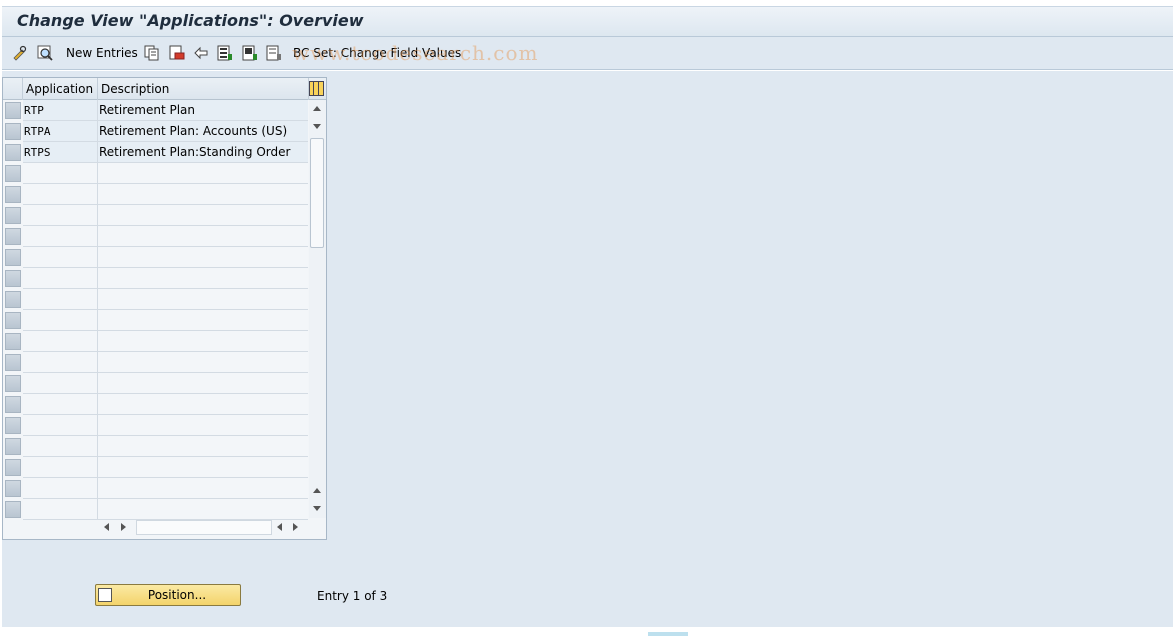  I want to click on select-all-rows-cell, so click(13, 89).